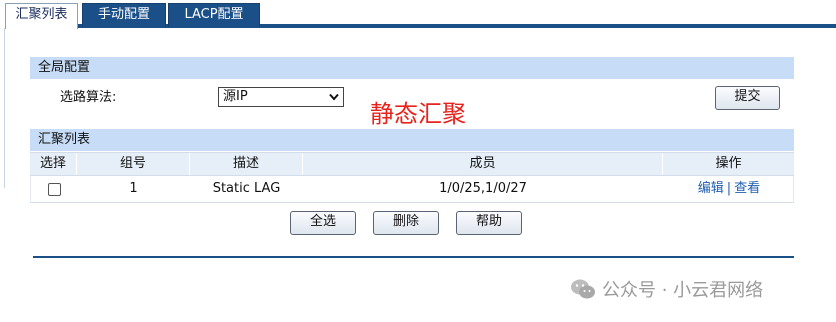 The image size is (836, 322). Describe the element at coordinates (747, 98) in the screenshot. I see `submit-button: 提交` at that location.